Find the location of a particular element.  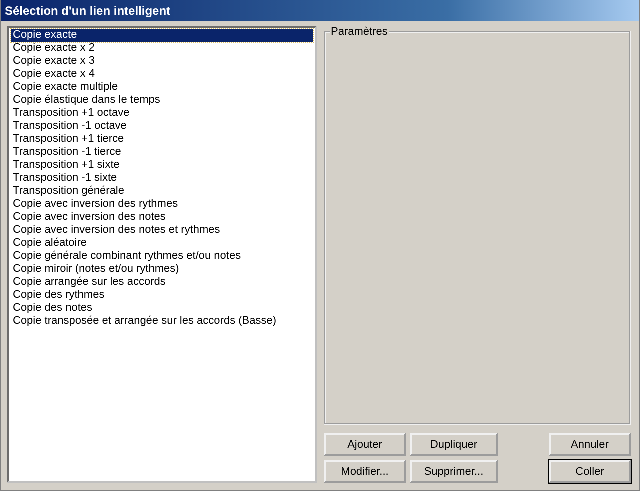

dialog-button: Annuler is located at coordinates (590, 444).